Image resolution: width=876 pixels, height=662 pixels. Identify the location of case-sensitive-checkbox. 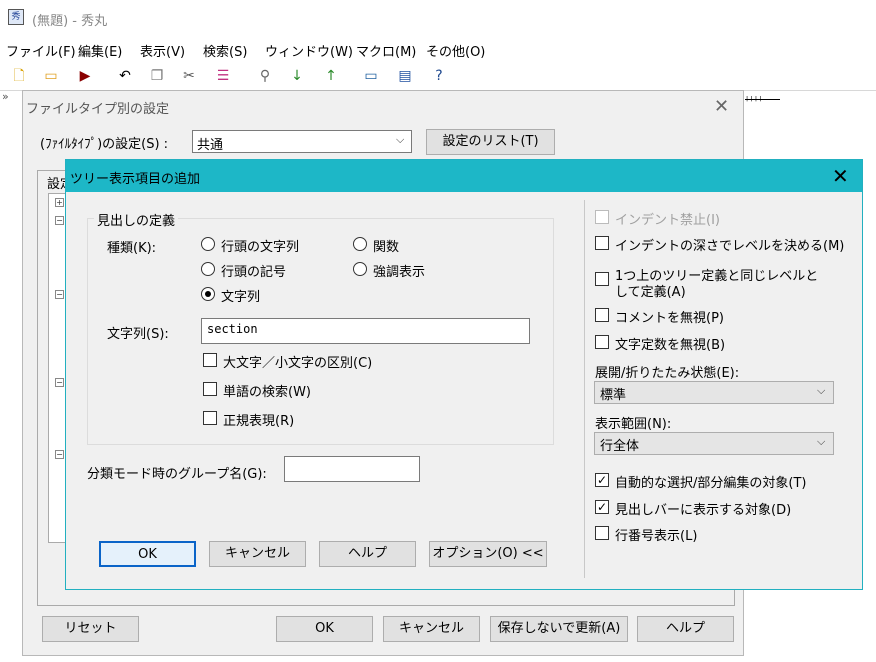
(210, 360).